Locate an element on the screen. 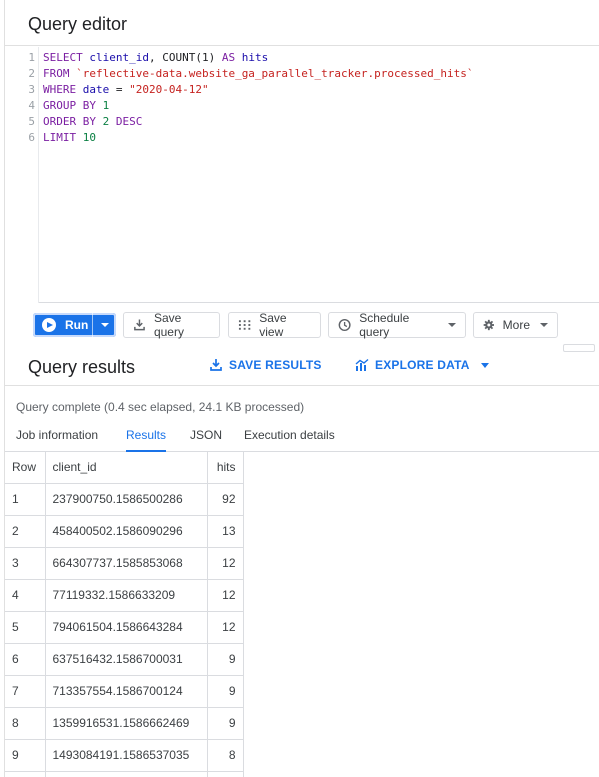 Image resolution: width=599 pixels, height=777 pixels. row-number-cell: 8 is located at coordinates (25, 723).